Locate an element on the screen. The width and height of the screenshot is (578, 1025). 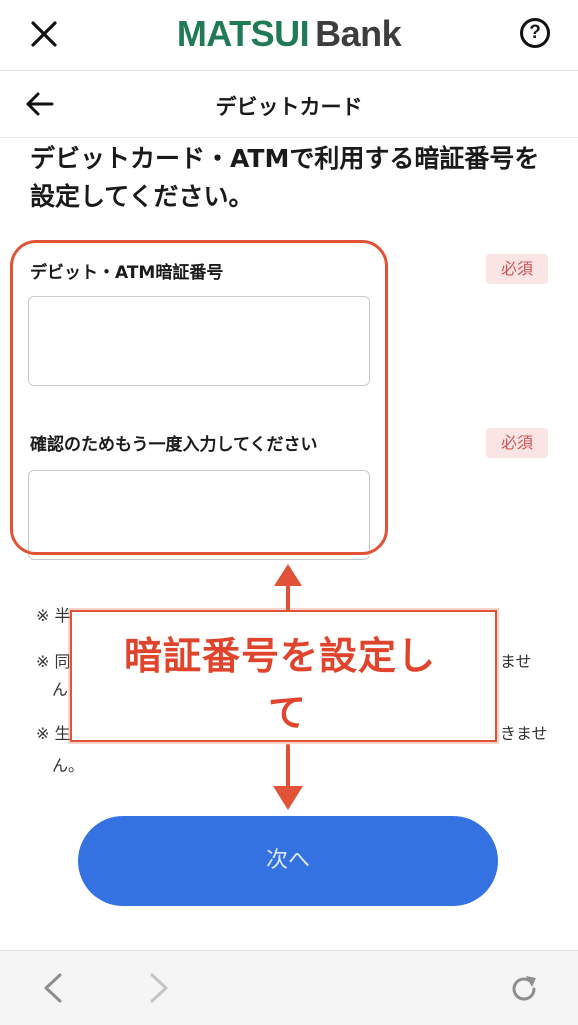
note-item: きませ is located at coordinates (524, 733).